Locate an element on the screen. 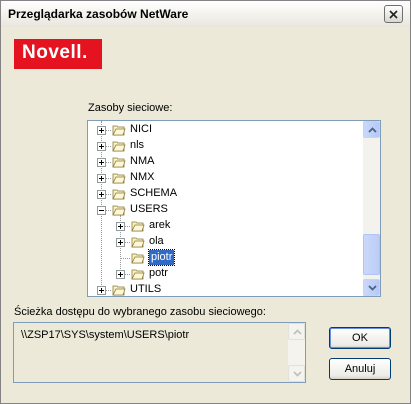 The image size is (411, 404). tree-item-label: nls is located at coordinates (137, 145).